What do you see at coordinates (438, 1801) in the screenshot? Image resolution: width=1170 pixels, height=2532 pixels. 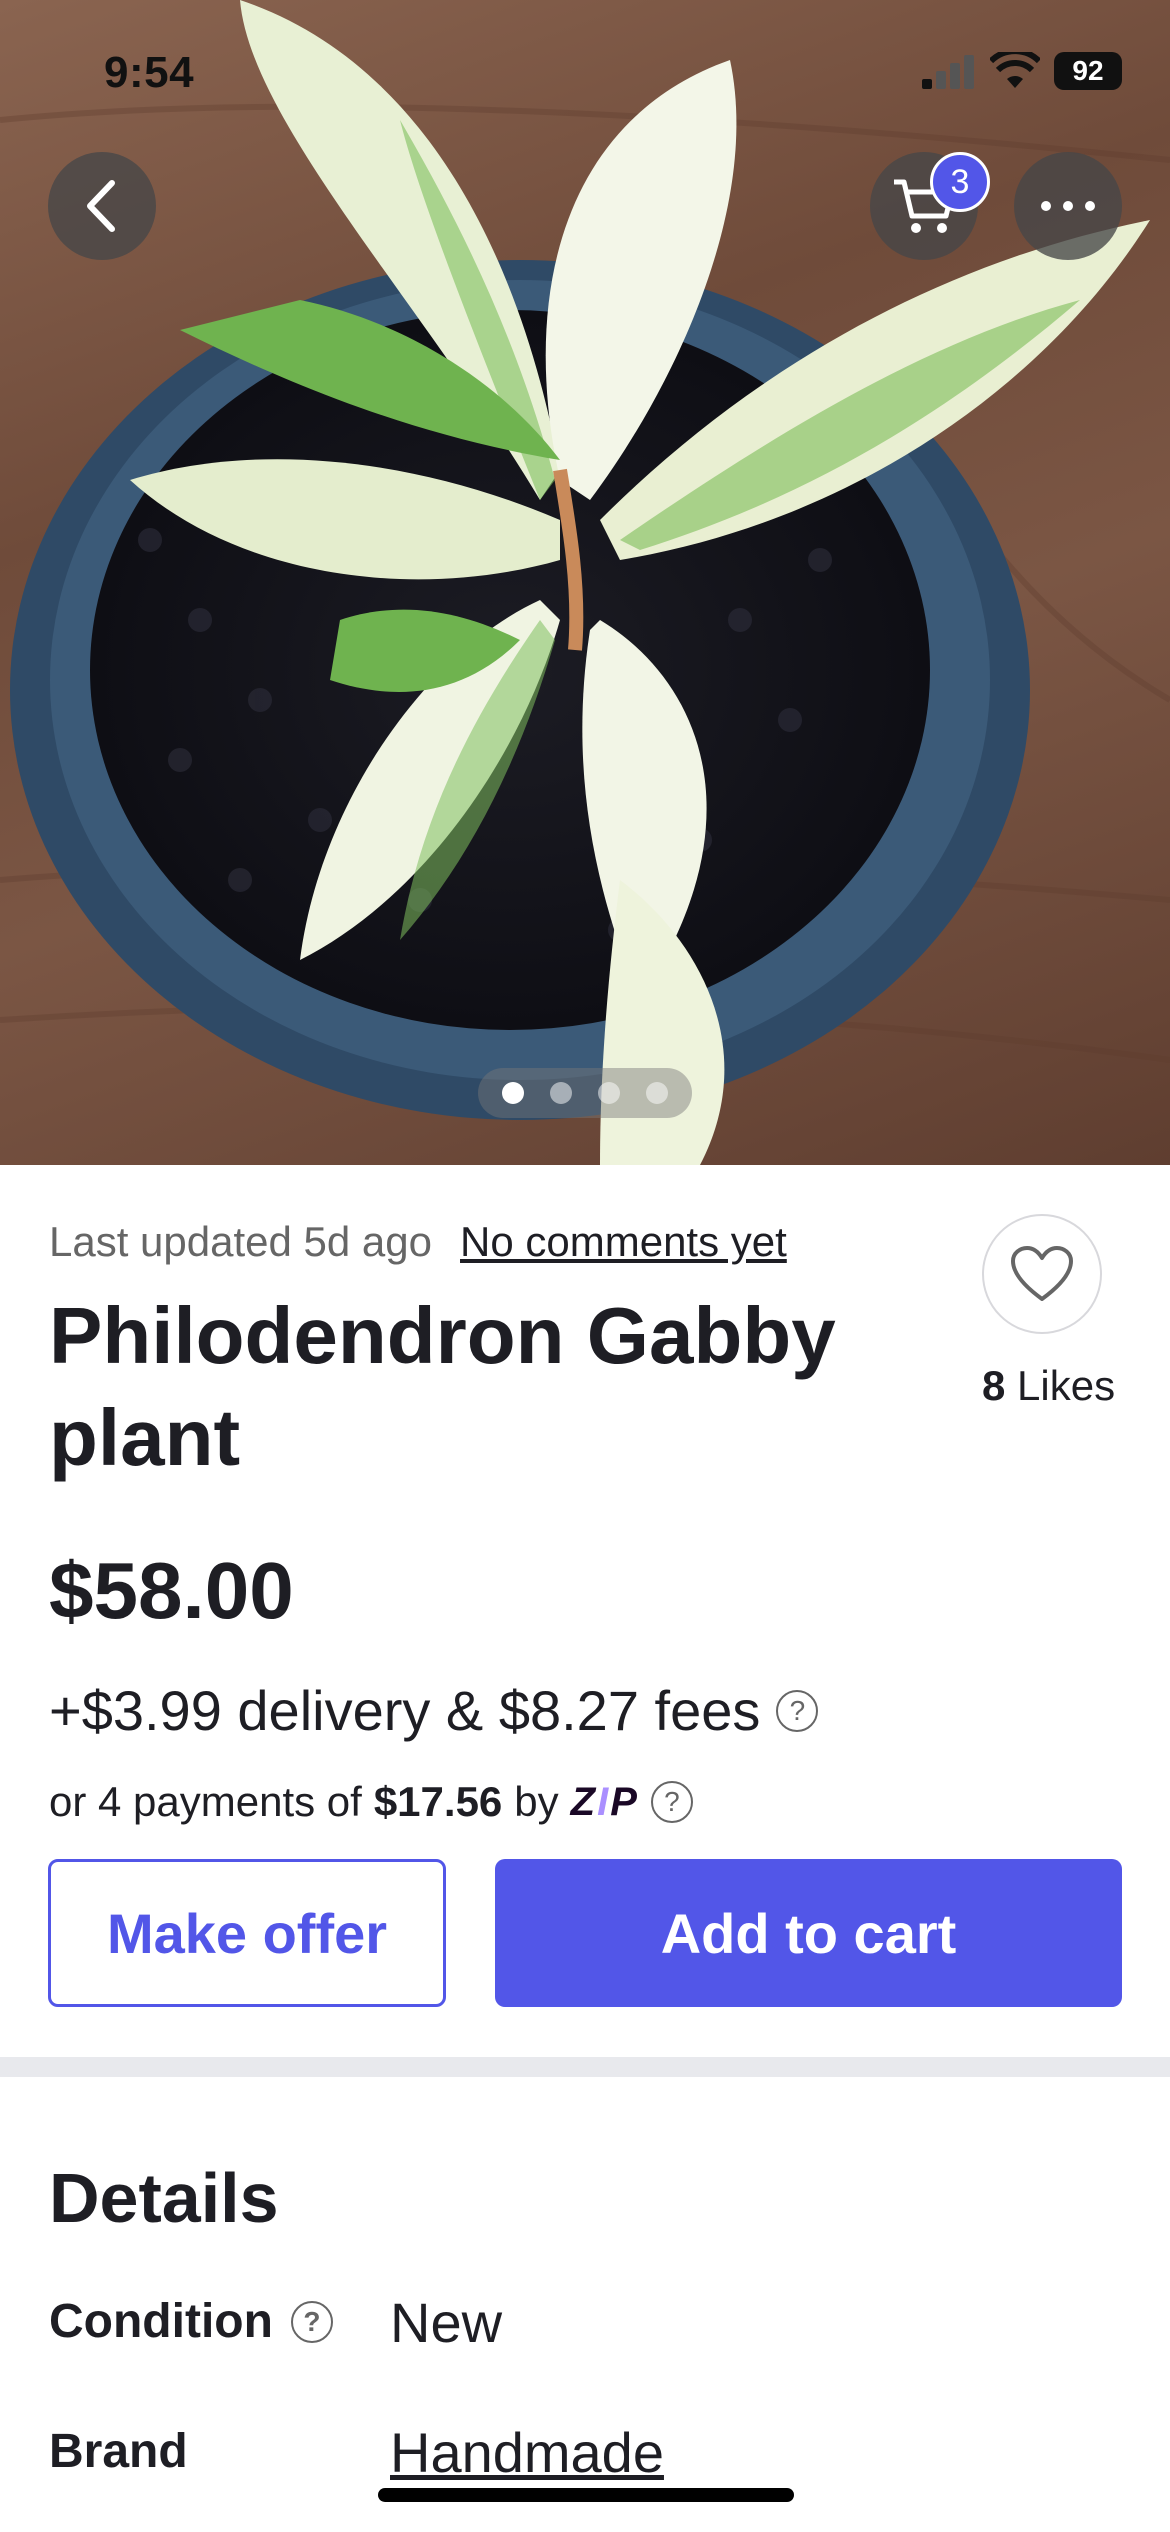 I see `installments-amount: $17.56` at bounding box center [438, 1801].